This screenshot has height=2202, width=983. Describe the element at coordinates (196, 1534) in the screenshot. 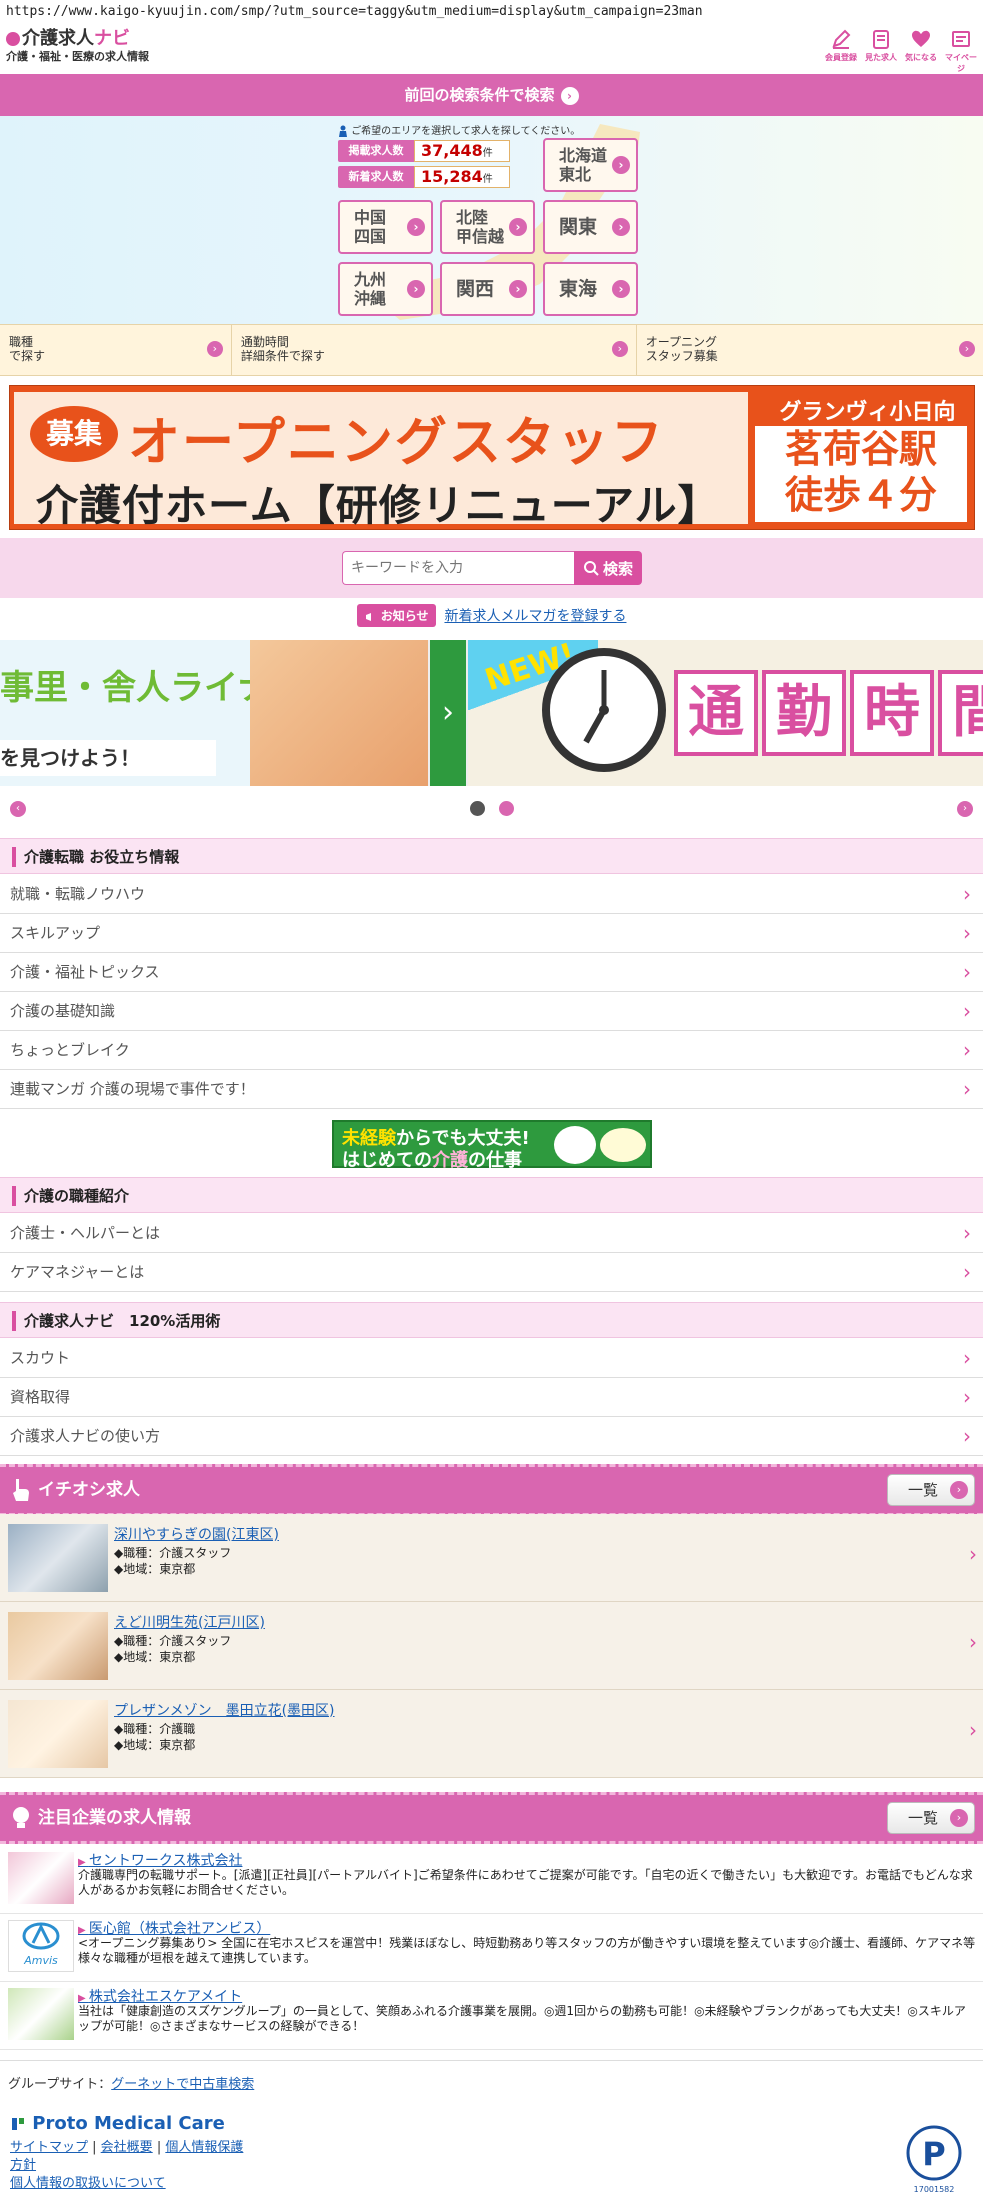

I see `job-link: 深川やすらぎの園(江東区)` at that location.